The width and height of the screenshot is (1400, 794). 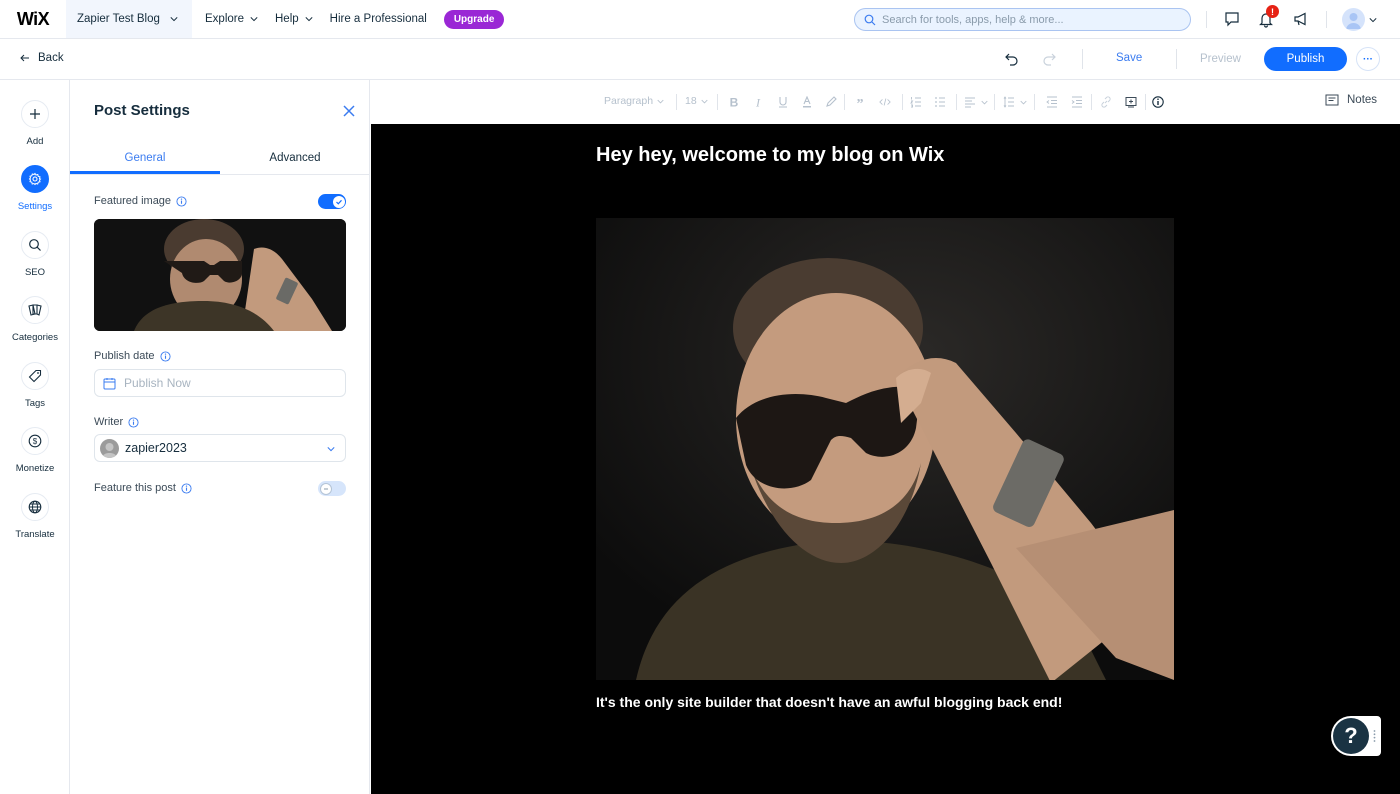 What do you see at coordinates (35, 385) in the screenshot?
I see `rail-item-tags: Tags` at bounding box center [35, 385].